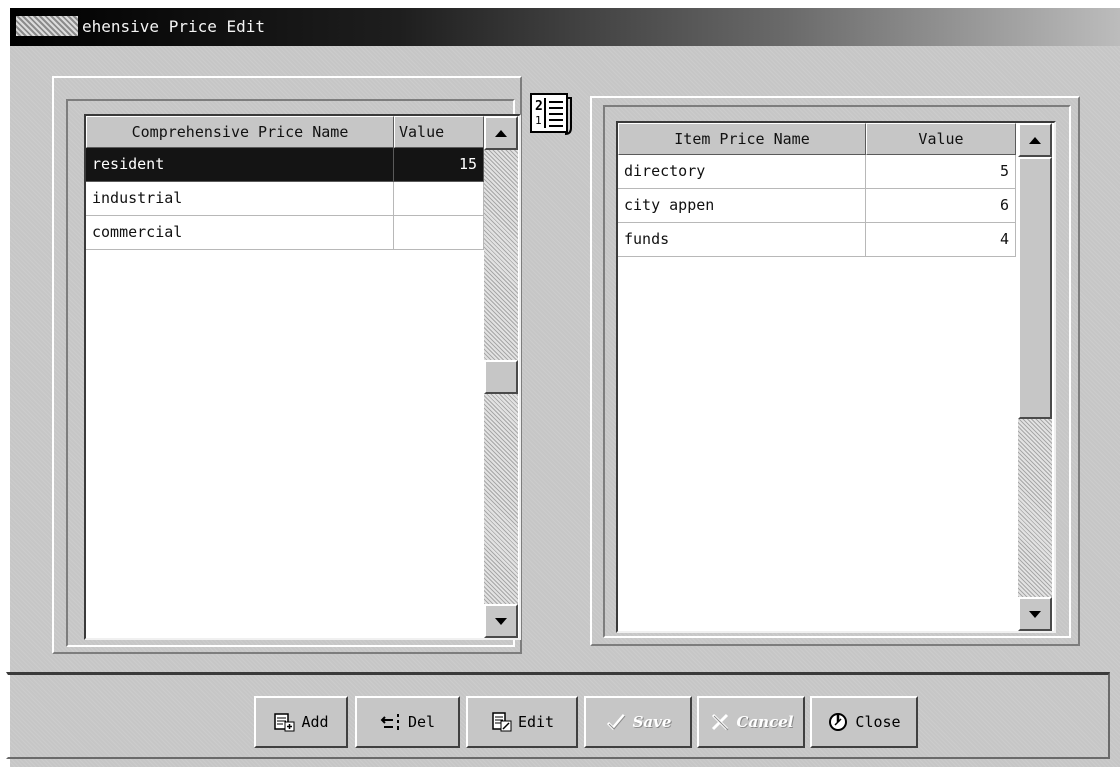 This screenshot has height=767, width=1120. I want to click on sort-list-icon: 2 1, so click(551, 114).